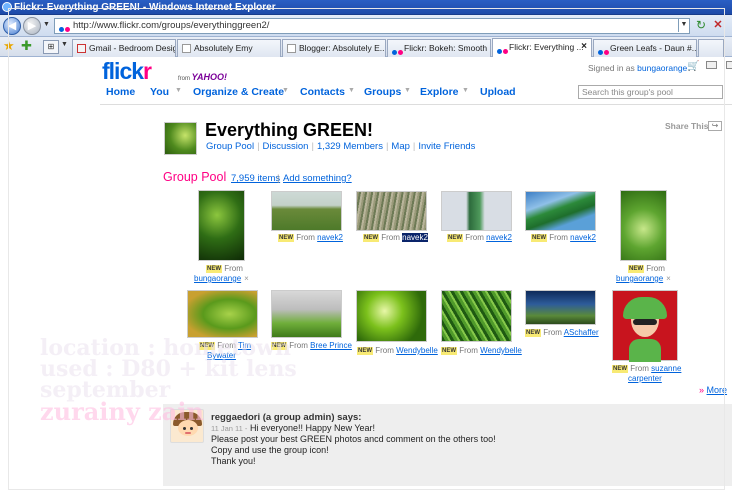 Image resolution: width=732 pixels, height=490 pixels. What do you see at coordinates (581, 332) in the screenshot?
I see `photo-owner-link: ASchaffer` at bounding box center [581, 332].